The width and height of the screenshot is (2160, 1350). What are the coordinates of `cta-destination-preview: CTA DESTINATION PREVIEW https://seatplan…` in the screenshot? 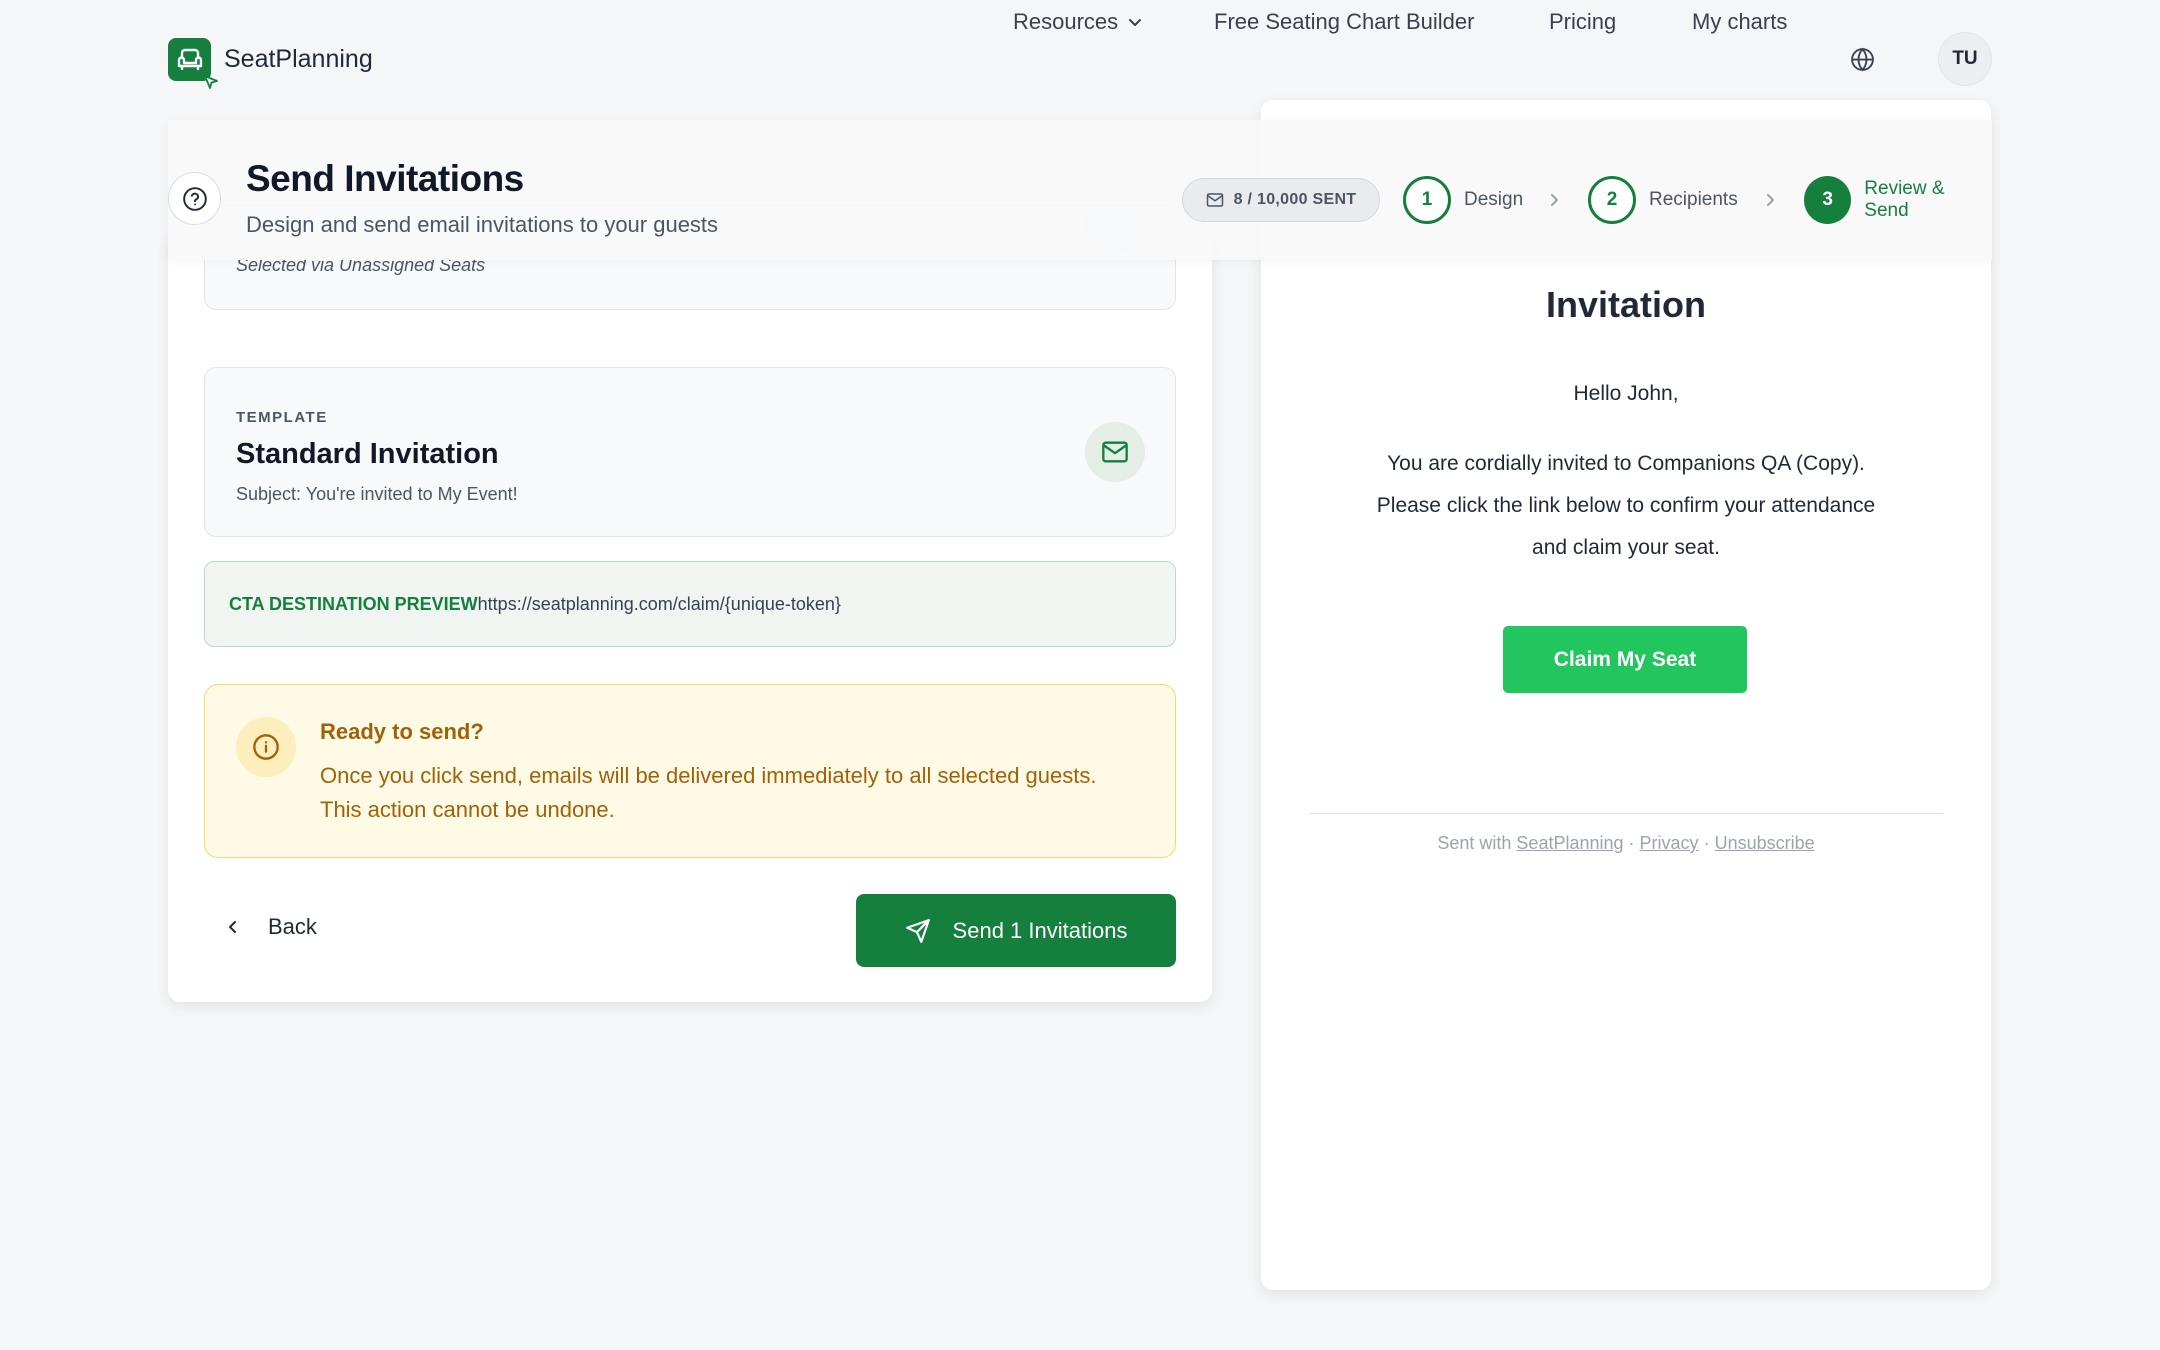 It's located at (690, 604).